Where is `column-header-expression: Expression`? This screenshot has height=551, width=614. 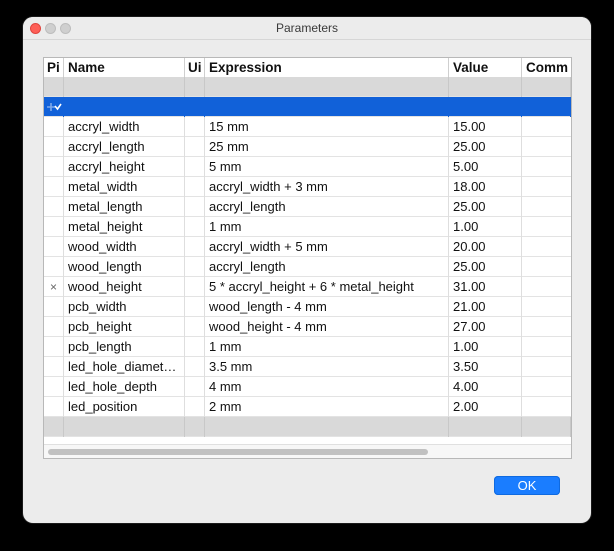
column-header-expression: Expression is located at coordinates (327, 67).